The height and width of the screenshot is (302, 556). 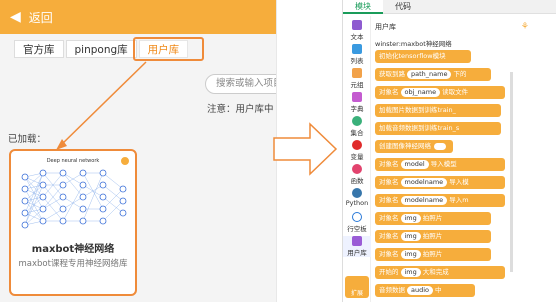 What do you see at coordinates (305, 149) in the screenshot?
I see `transition-arrow-icon` at bounding box center [305, 149].